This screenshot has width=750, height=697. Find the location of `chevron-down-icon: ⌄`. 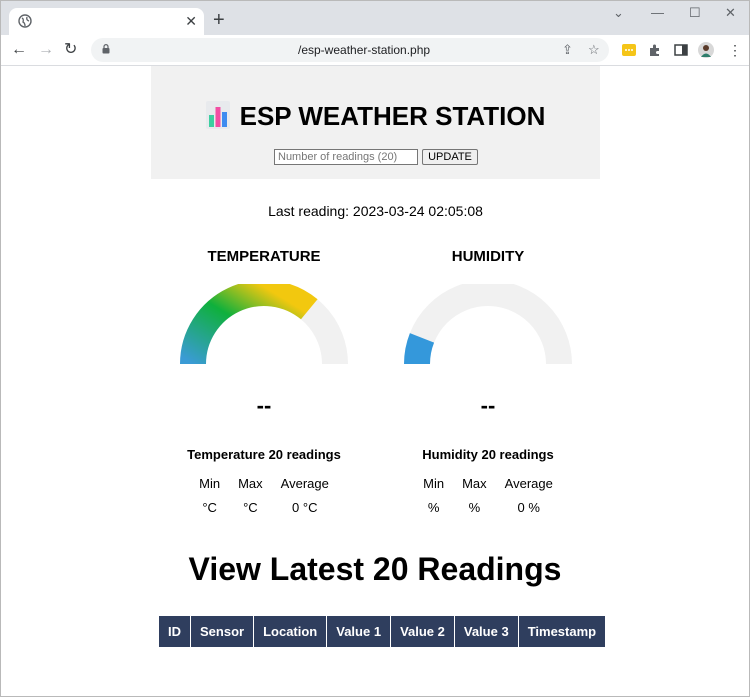

chevron-down-icon: ⌄ is located at coordinates (618, 13).